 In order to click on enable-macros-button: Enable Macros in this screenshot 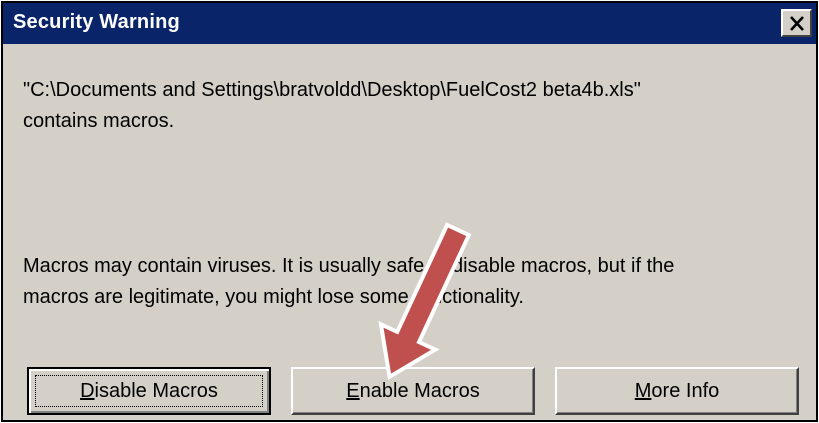, I will do `click(413, 391)`.